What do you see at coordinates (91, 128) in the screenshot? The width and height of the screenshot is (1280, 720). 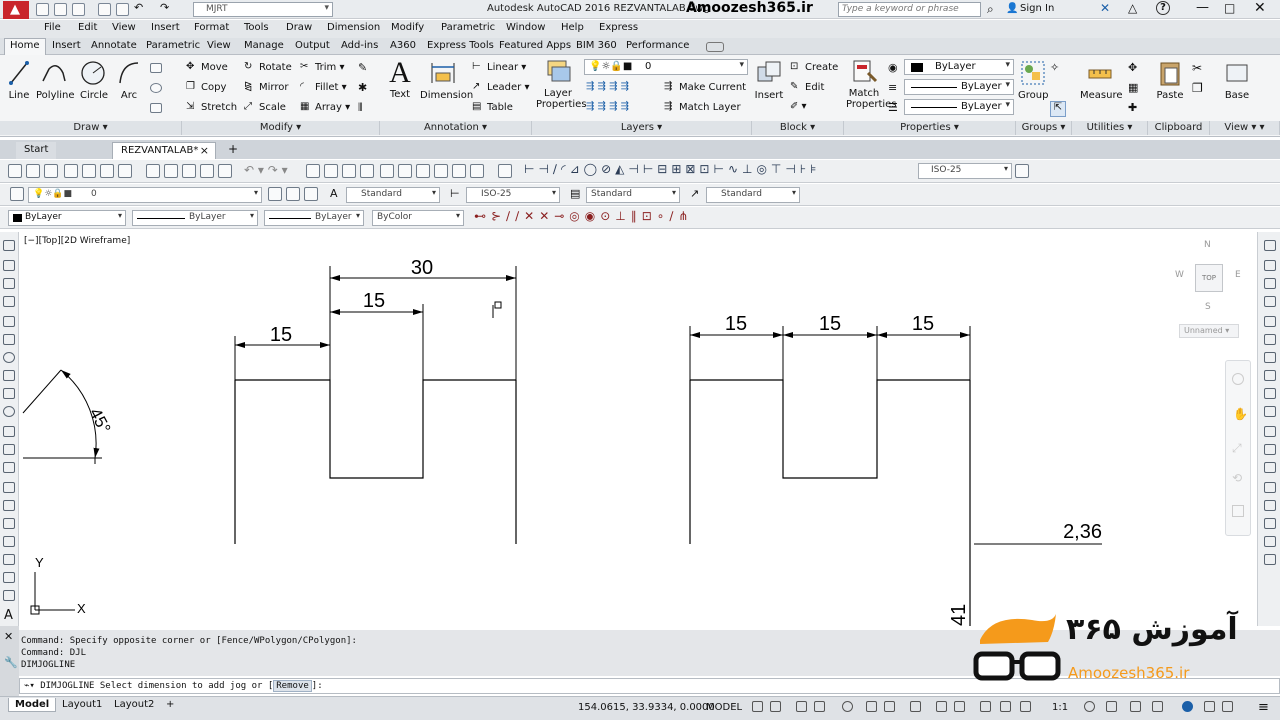 I see `draw-panel-title: Draw ▾` at bounding box center [91, 128].